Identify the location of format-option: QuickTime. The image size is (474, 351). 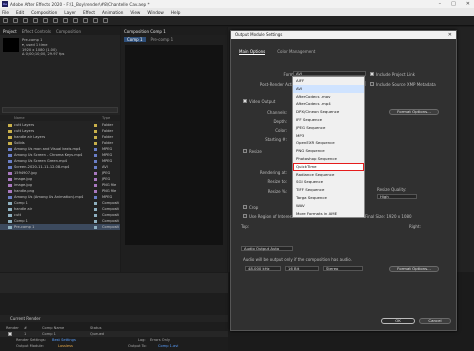
(328, 166).